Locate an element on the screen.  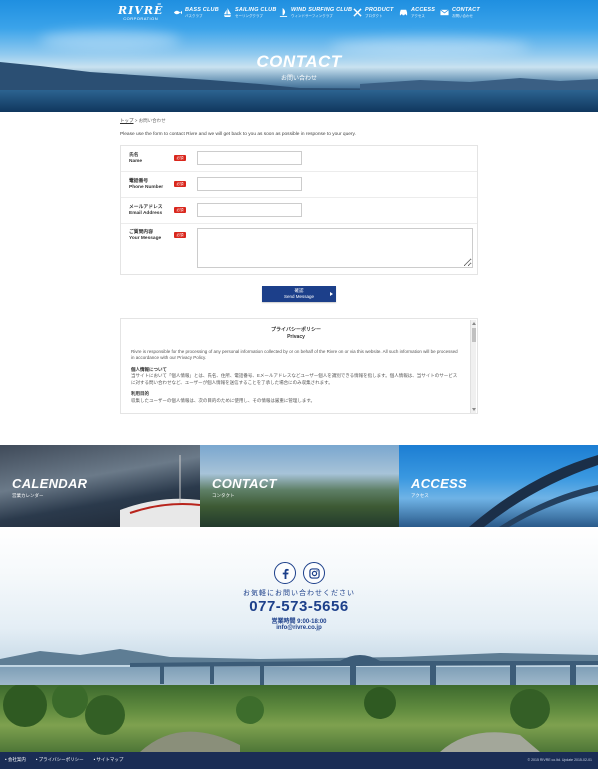
boat-image is located at coordinates (160, 491).